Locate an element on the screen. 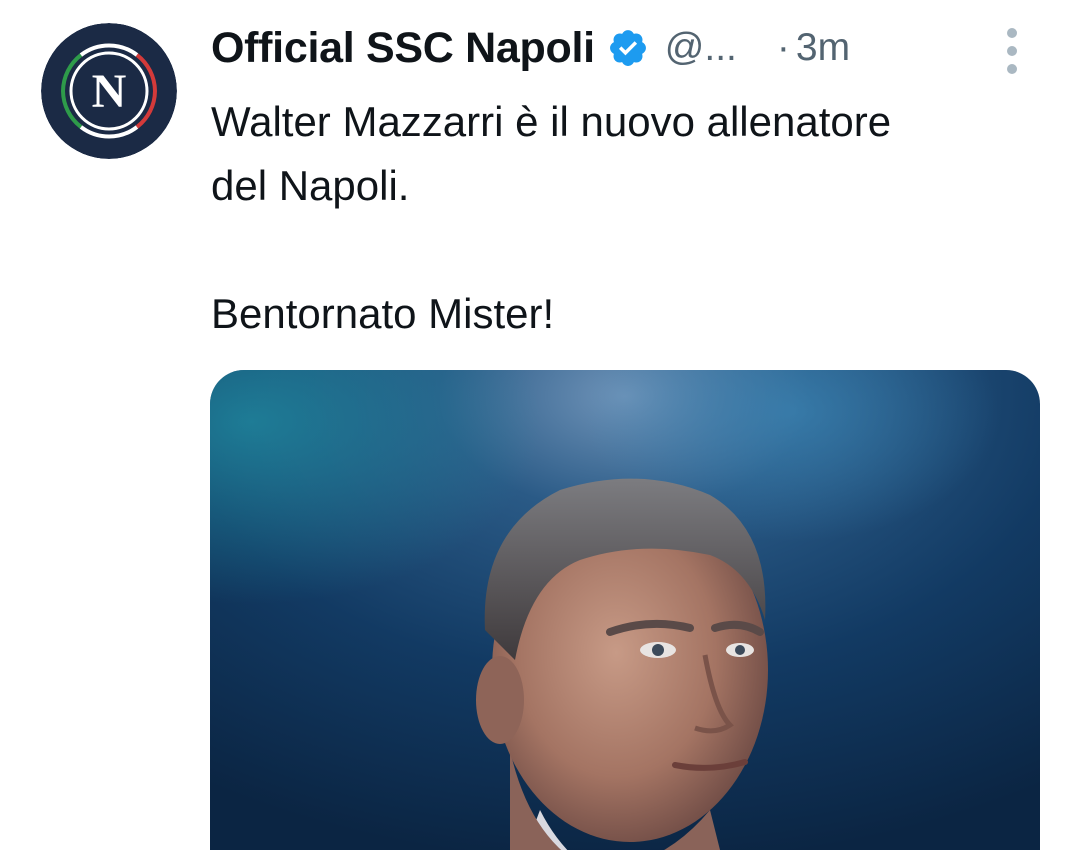  tweet-text-line: del Napoli. is located at coordinates (310, 185).